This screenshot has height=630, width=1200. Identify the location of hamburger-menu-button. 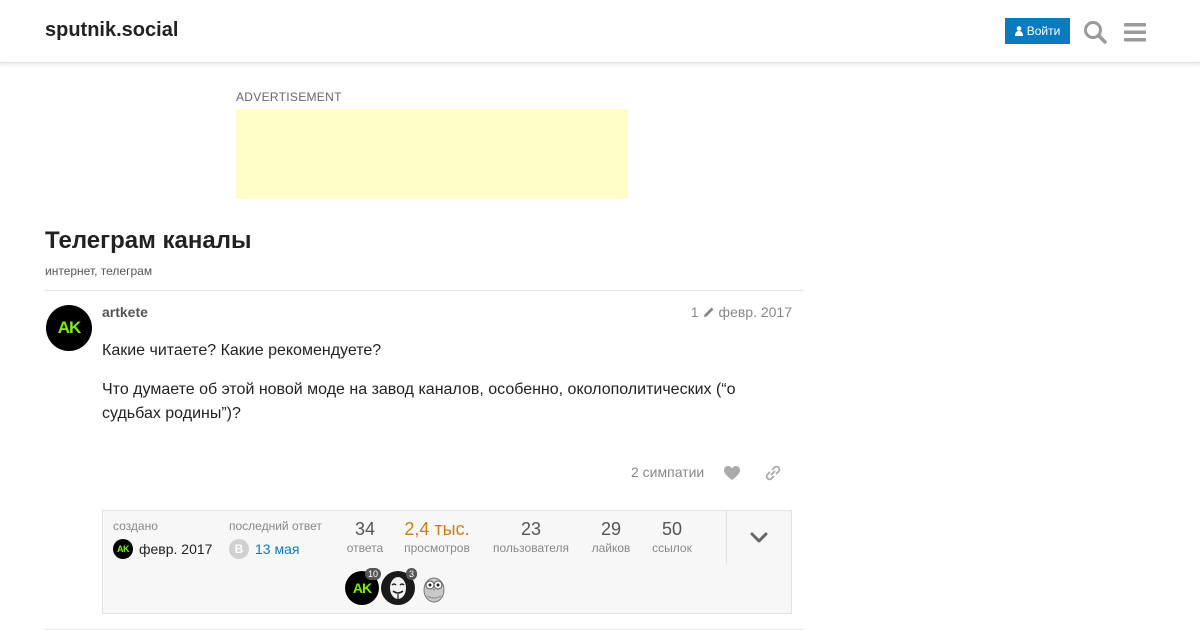
(1135, 32).